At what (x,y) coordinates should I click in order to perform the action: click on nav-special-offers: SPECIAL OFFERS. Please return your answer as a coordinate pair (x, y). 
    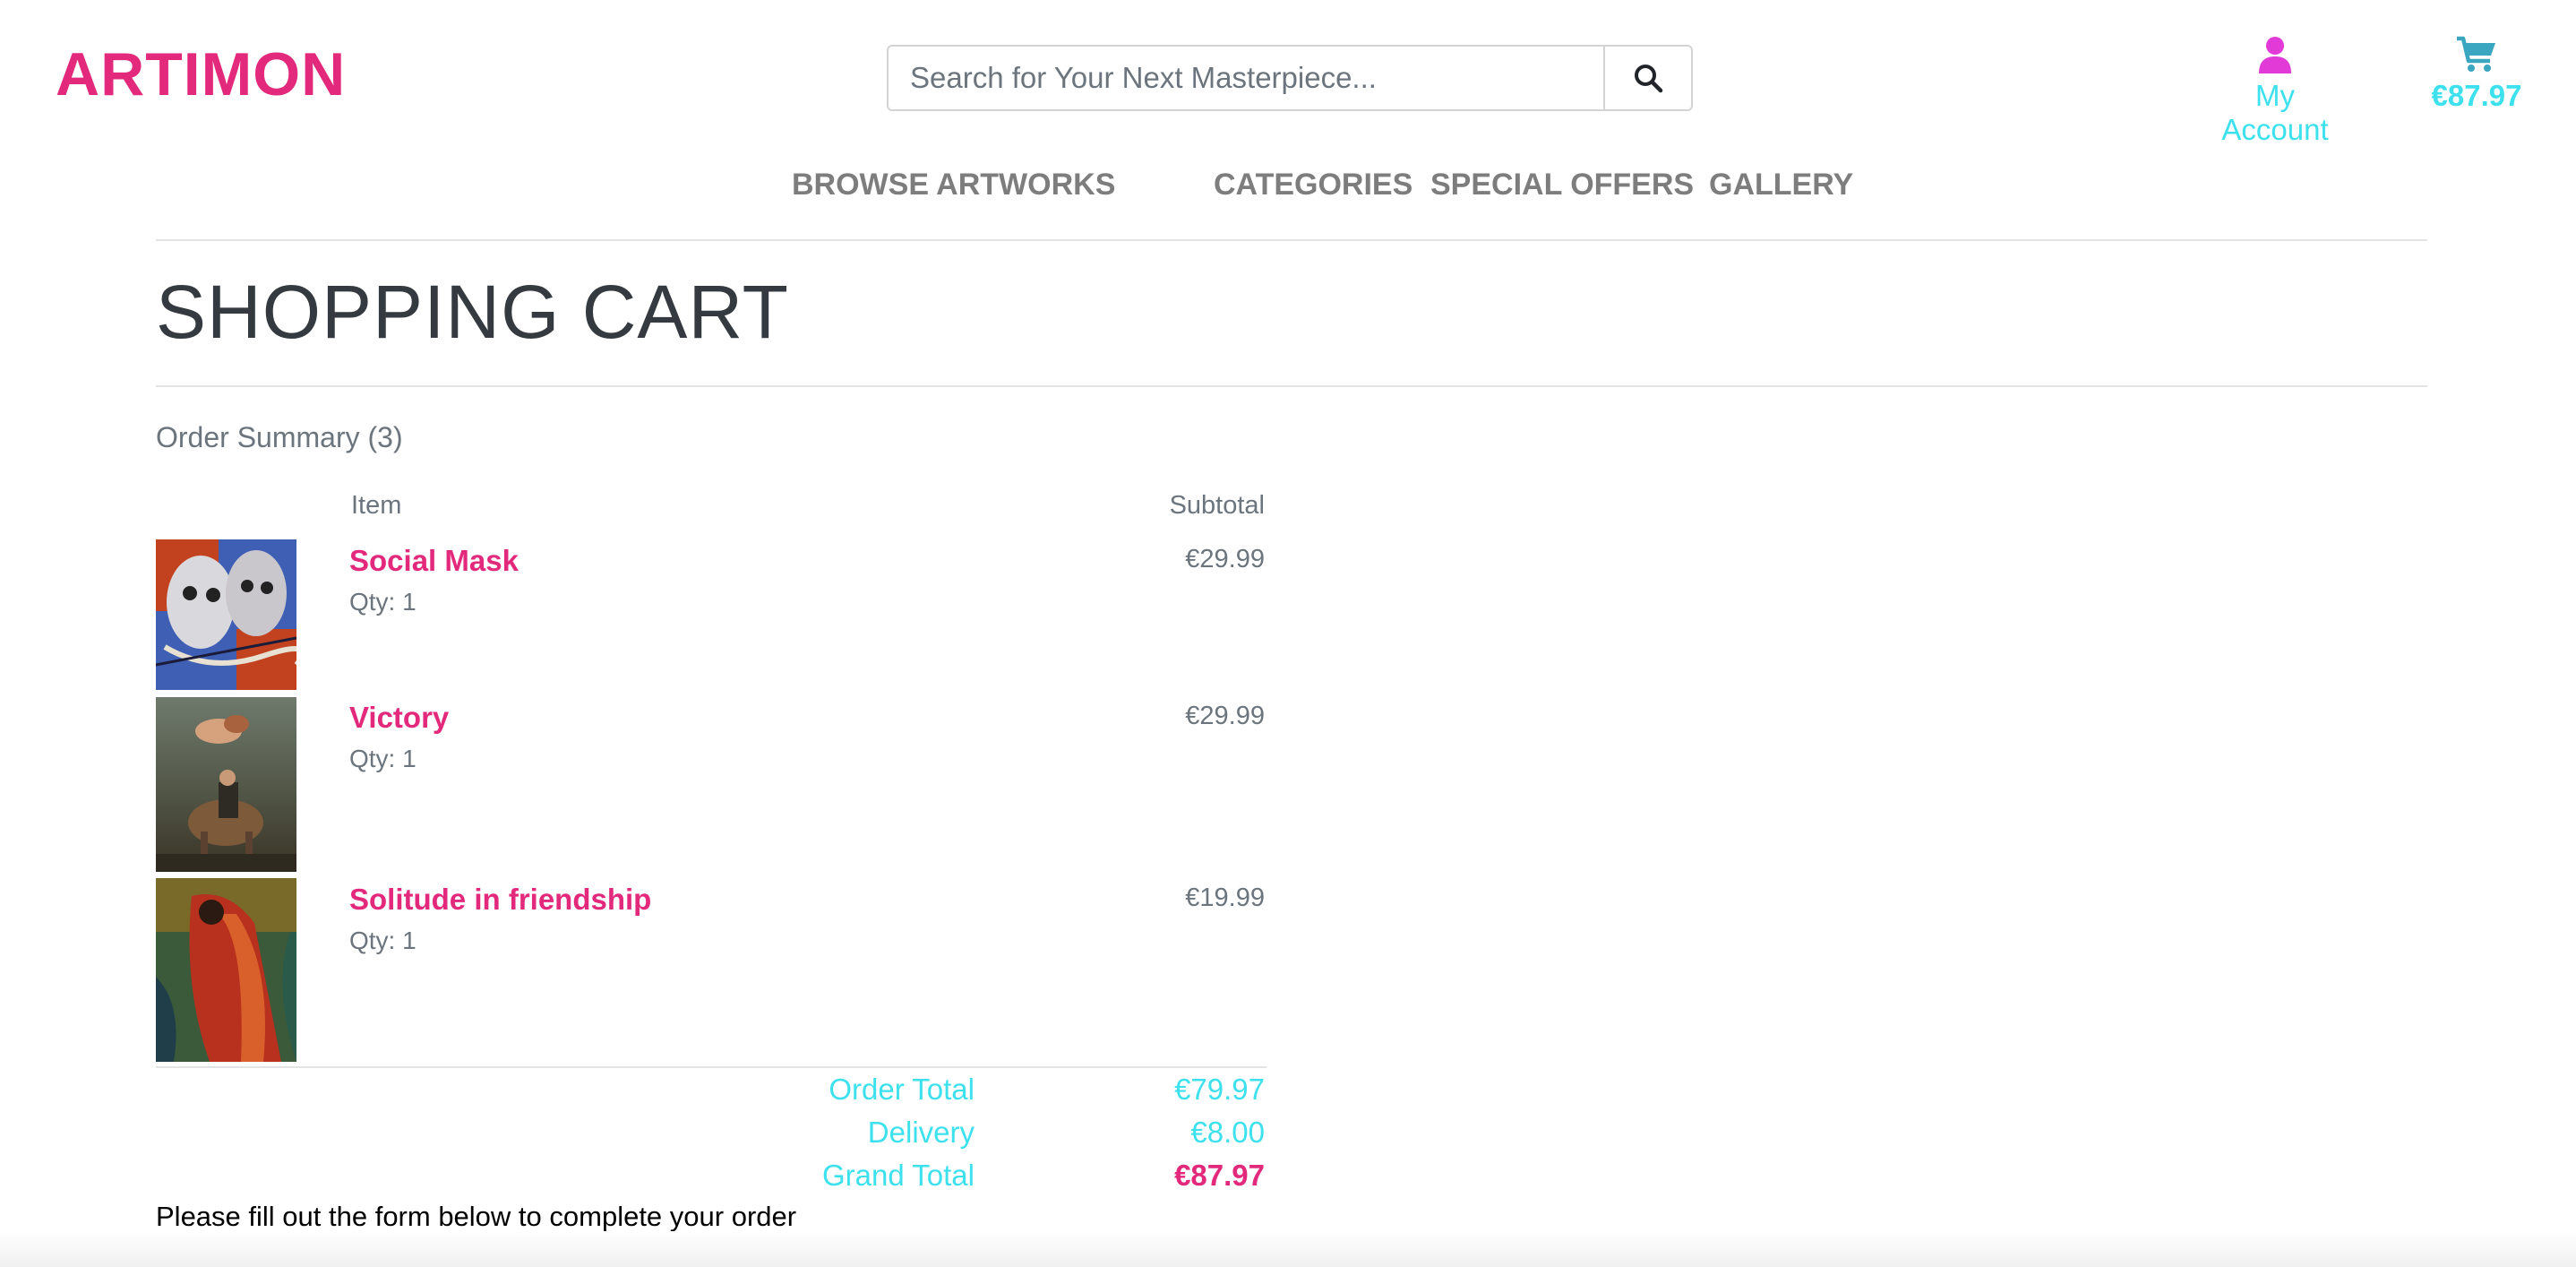
    Looking at the image, I should click on (1562, 186).